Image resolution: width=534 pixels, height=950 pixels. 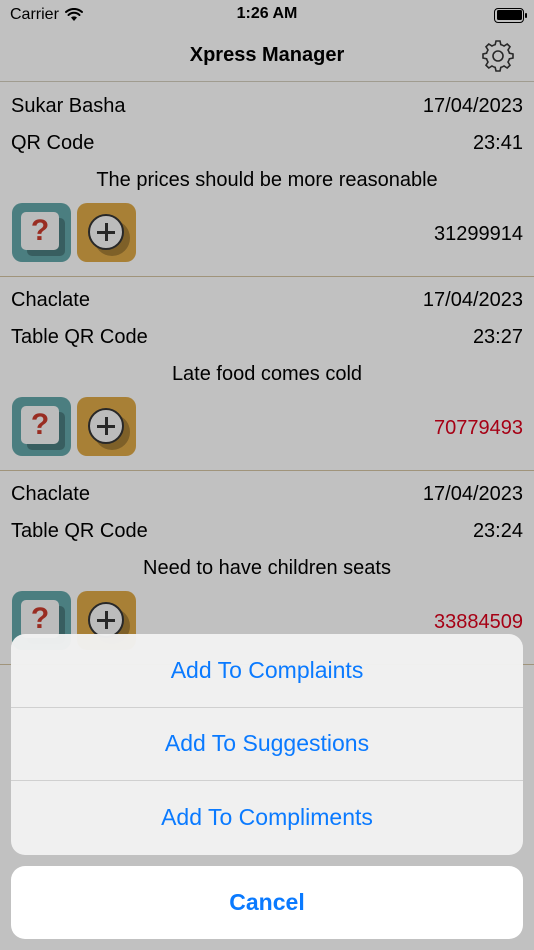 What do you see at coordinates (267, 671) in the screenshot?
I see `add-to-complaints-button: Add To Complaints` at bounding box center [267, 671].